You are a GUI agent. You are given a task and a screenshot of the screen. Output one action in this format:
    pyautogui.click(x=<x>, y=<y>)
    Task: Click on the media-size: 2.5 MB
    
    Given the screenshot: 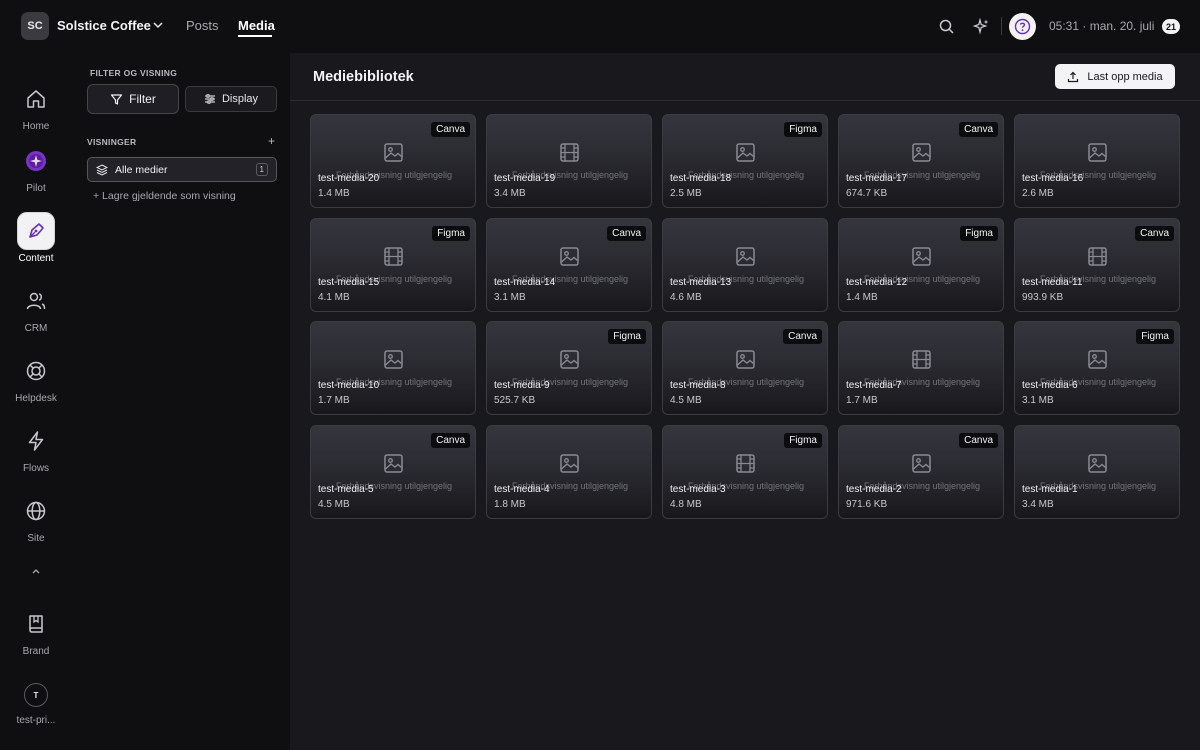 What is the action you would take?
    pyautogui.click(x=686, y=193)
    